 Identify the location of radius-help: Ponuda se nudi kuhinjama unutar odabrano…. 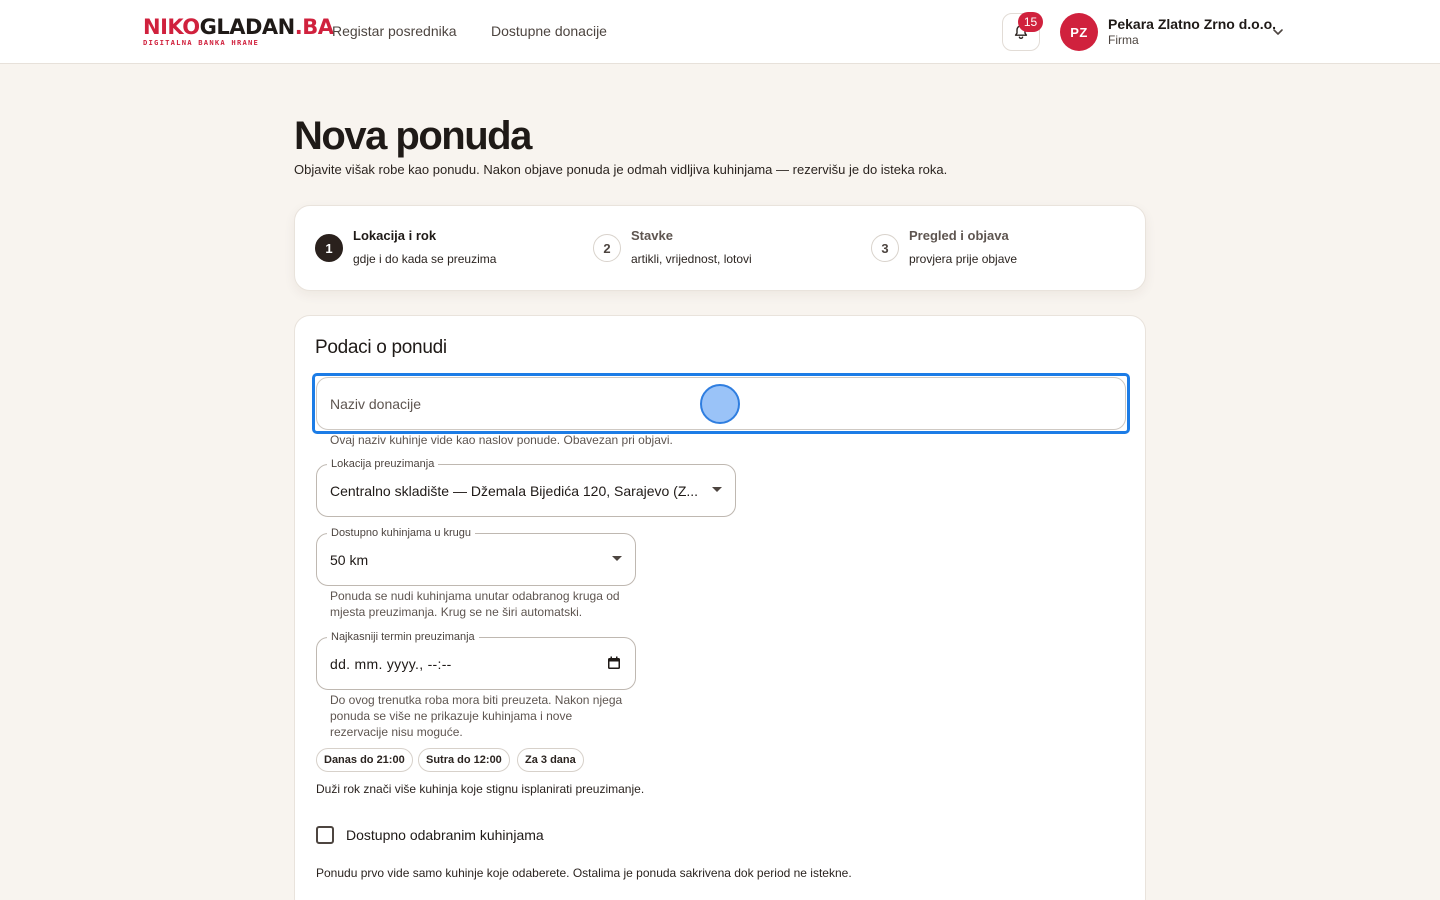
(475, 604).